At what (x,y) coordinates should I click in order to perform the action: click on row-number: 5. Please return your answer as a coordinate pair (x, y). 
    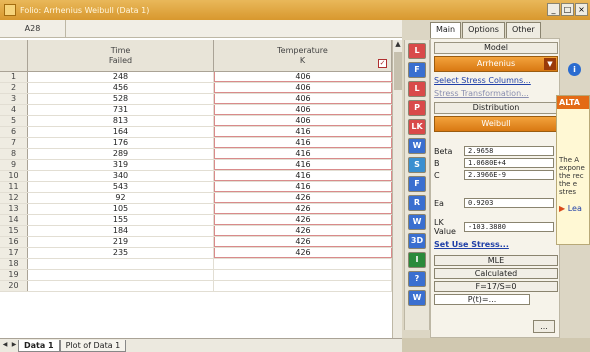
    Looking at the image, I should click on (14, 121).